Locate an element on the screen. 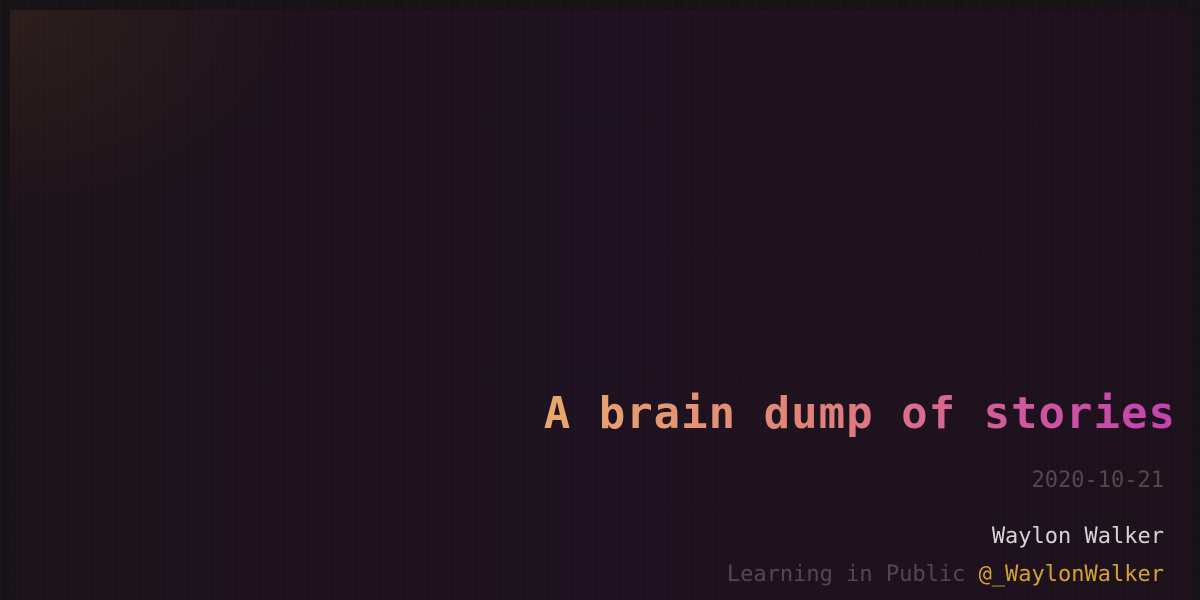  tagline: Learning in Public @_WaylonWalker is located at coordinates (945, 575).